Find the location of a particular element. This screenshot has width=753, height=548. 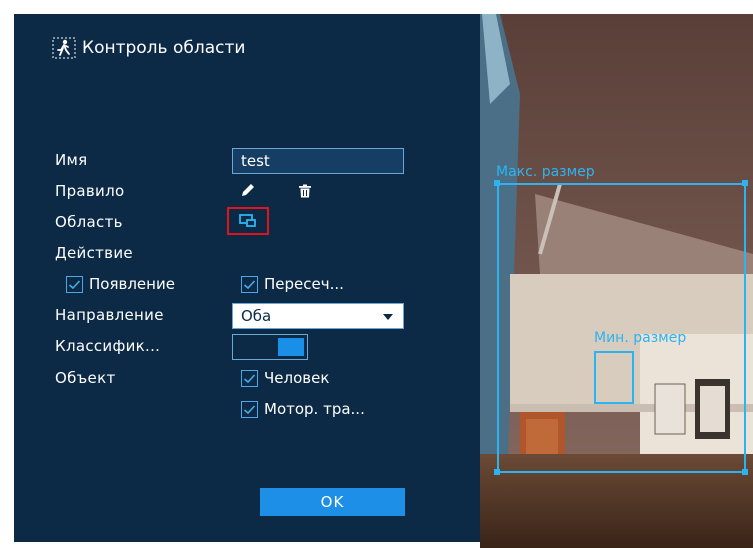

action-label: Действие is located at coordinates (94, 253).